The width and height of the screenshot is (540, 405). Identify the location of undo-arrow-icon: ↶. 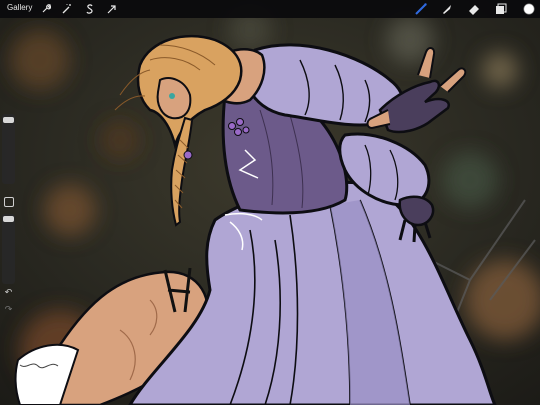
(8, 293).